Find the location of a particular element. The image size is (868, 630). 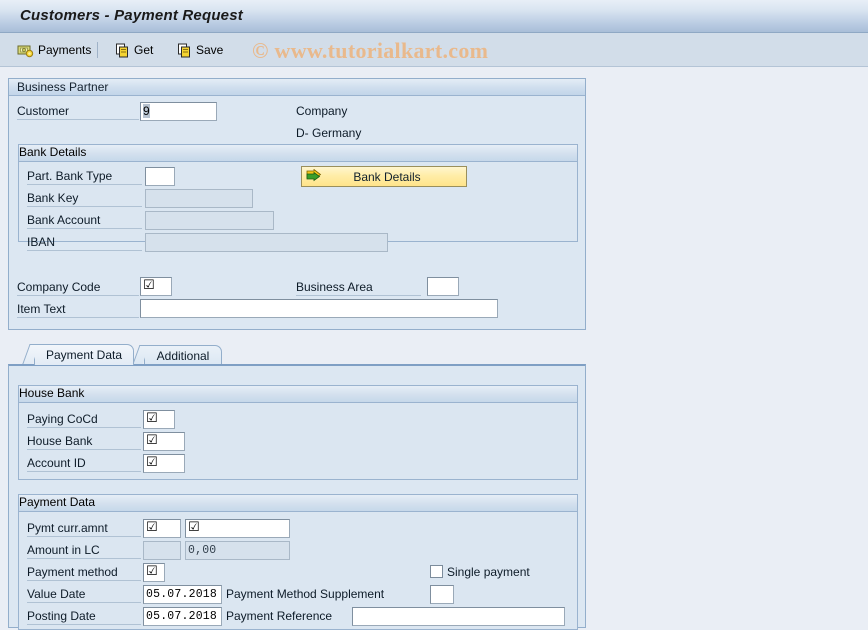

paying-cocd-input: ☑ is located at coordinates (159, 419).